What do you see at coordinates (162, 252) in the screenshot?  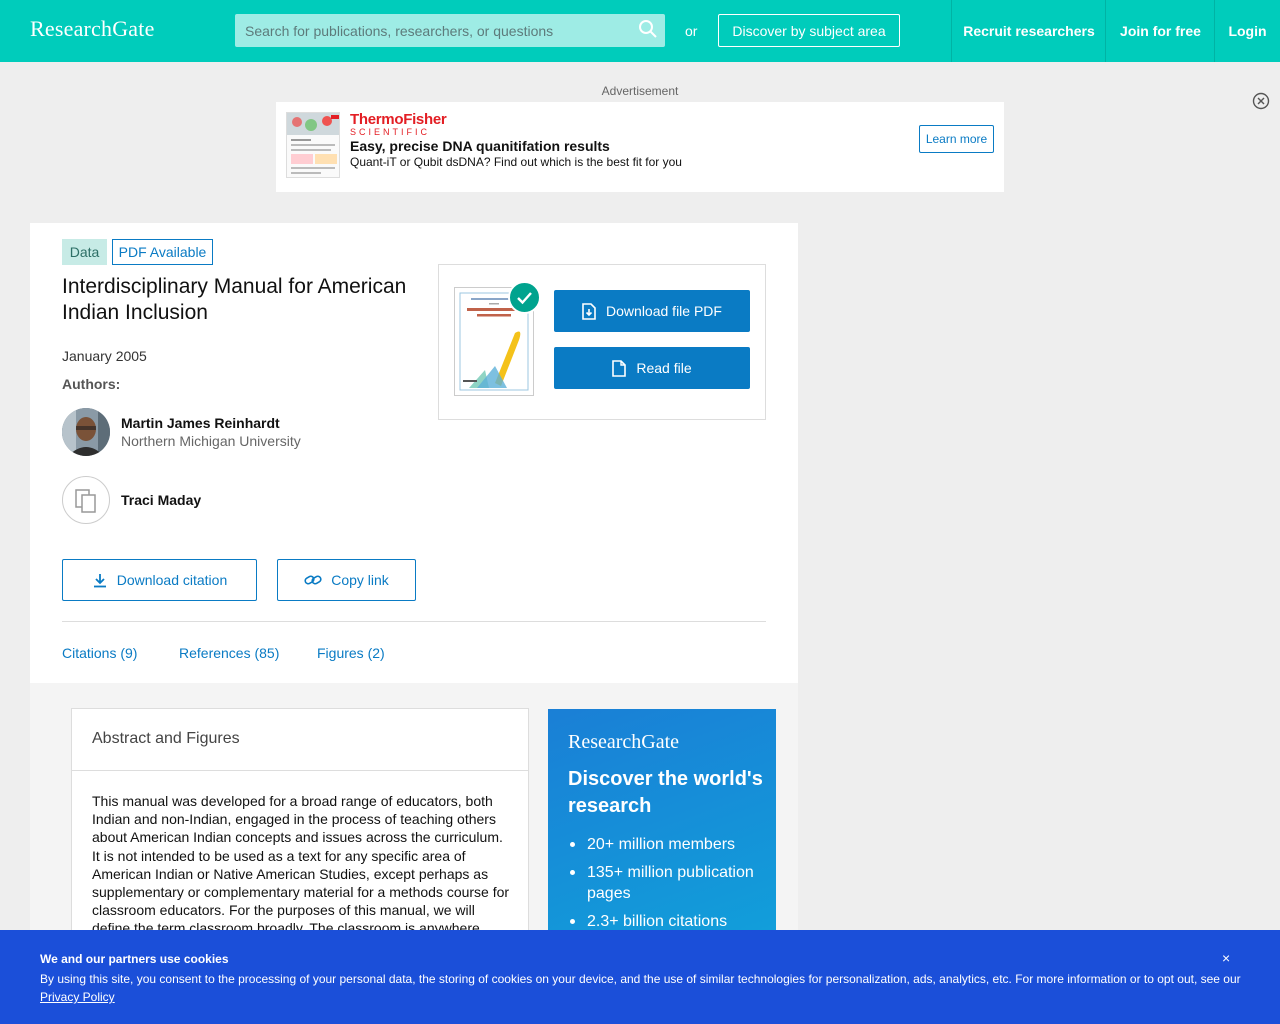 I see `pdf-available-badge: PDF Available` at bounding box center [162, 252].